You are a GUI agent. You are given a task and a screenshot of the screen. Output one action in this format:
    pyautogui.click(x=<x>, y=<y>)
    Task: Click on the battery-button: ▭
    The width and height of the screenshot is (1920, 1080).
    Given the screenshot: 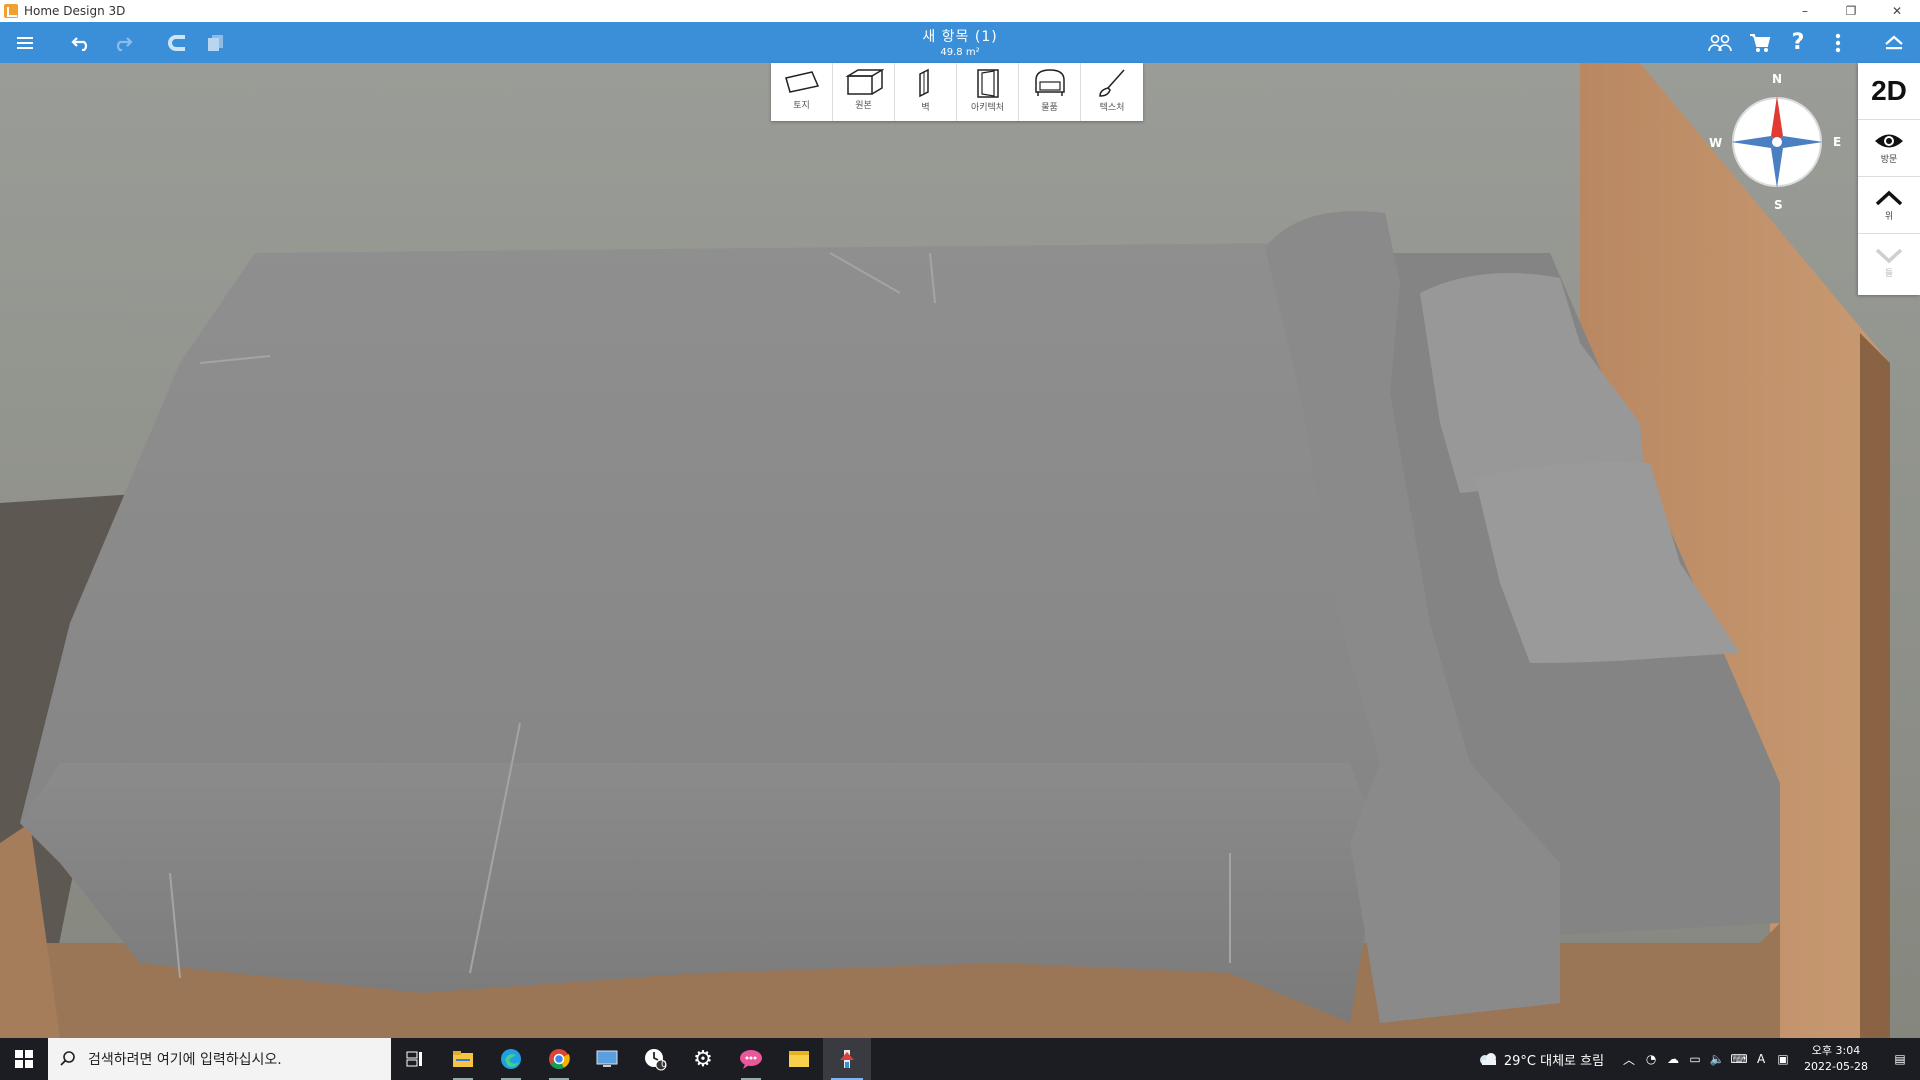 What is the action you would take?
    pyautogui.click(x=1695, y=1059)
    